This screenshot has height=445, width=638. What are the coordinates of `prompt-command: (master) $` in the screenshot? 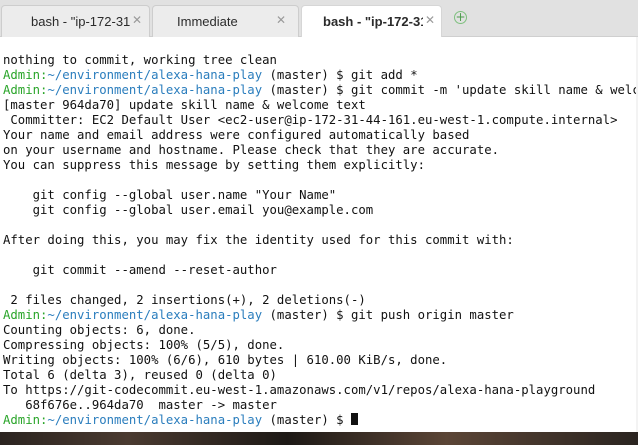 It's located at (306, 420).